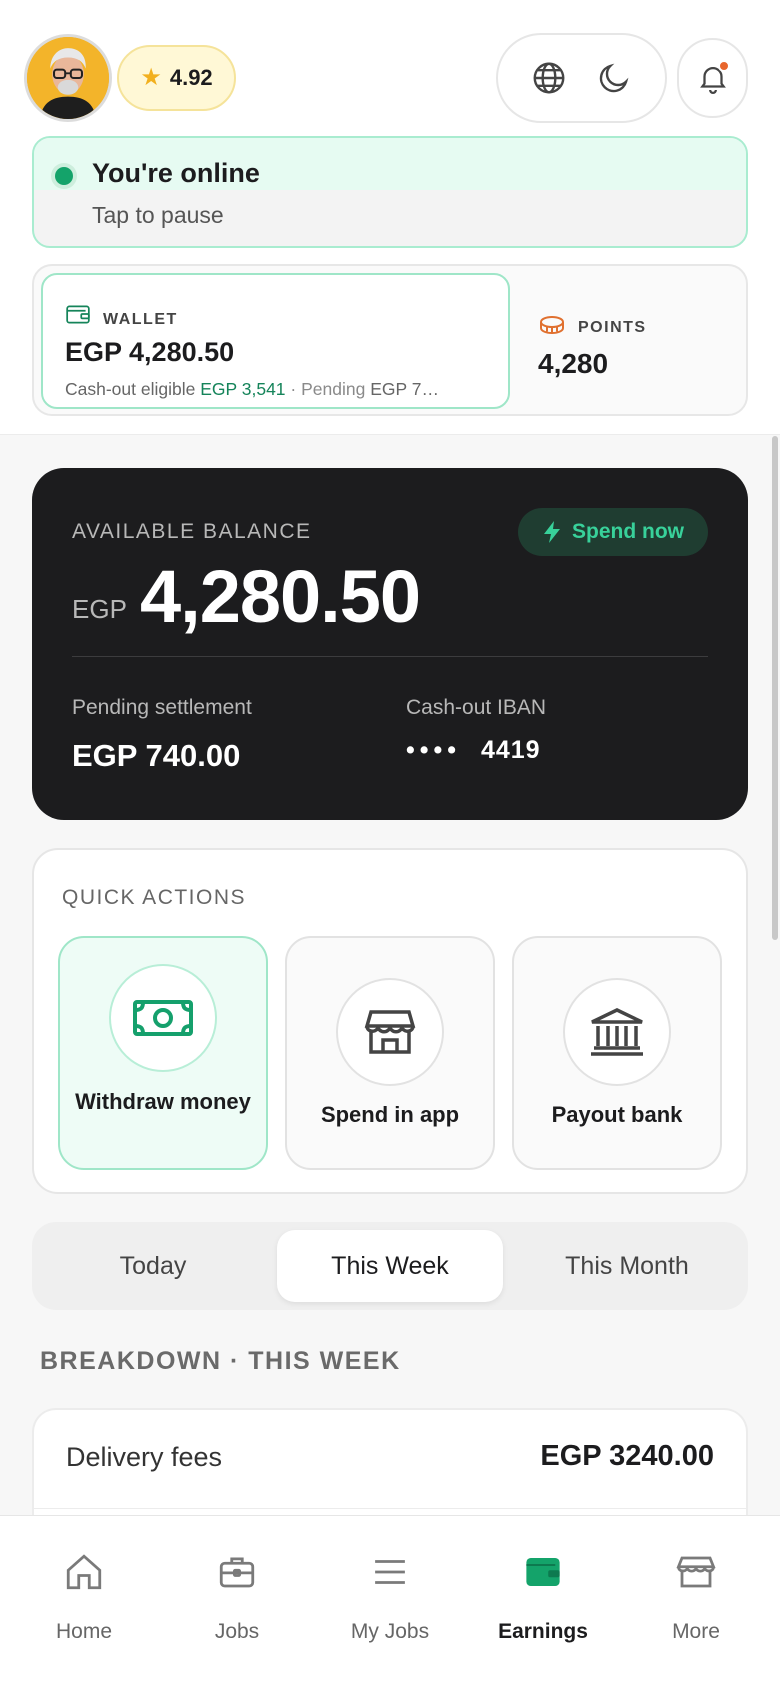 This screenshot has height=1688, width=780. I want to click on avatar-portrait-icon, so click(68, 78).